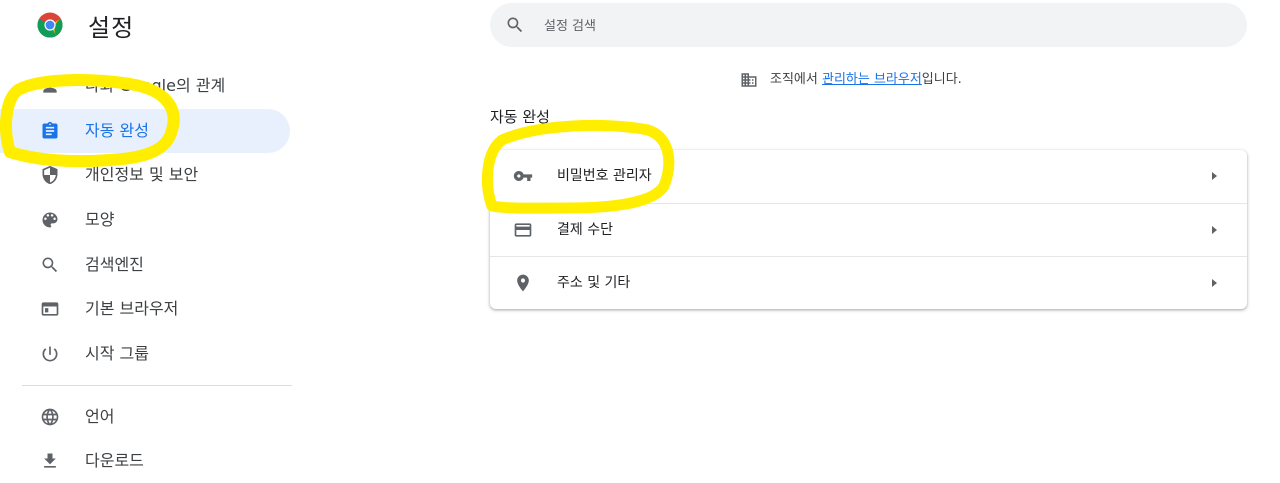  I want to click on shield-icon, so click(50, 175).